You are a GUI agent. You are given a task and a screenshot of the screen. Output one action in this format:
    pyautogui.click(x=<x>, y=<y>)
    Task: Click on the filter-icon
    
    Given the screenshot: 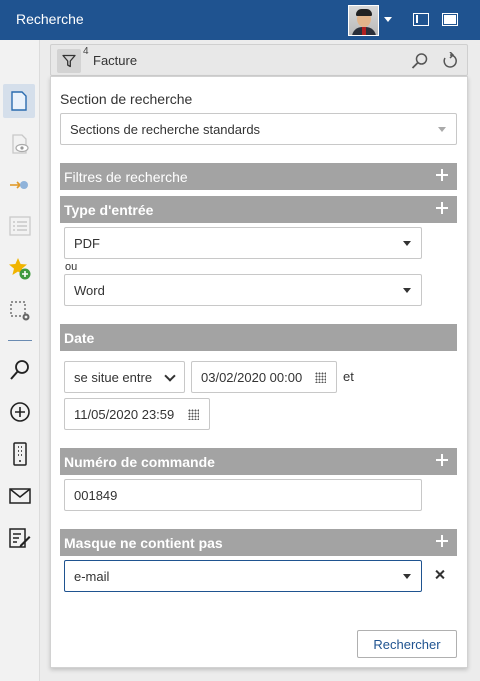 What is the action you would take?
    pyautogui.click(x=69, y=61)
    